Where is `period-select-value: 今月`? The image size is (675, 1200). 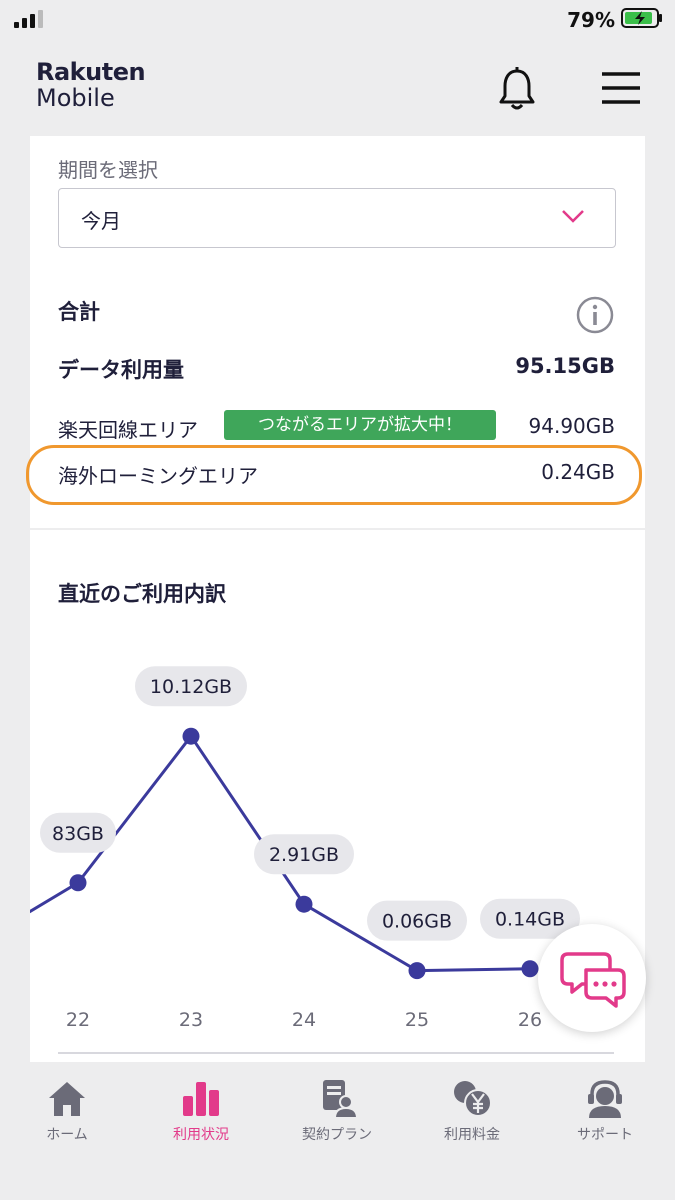
period-select-value: 今月 is located at coordinates (101, 221).